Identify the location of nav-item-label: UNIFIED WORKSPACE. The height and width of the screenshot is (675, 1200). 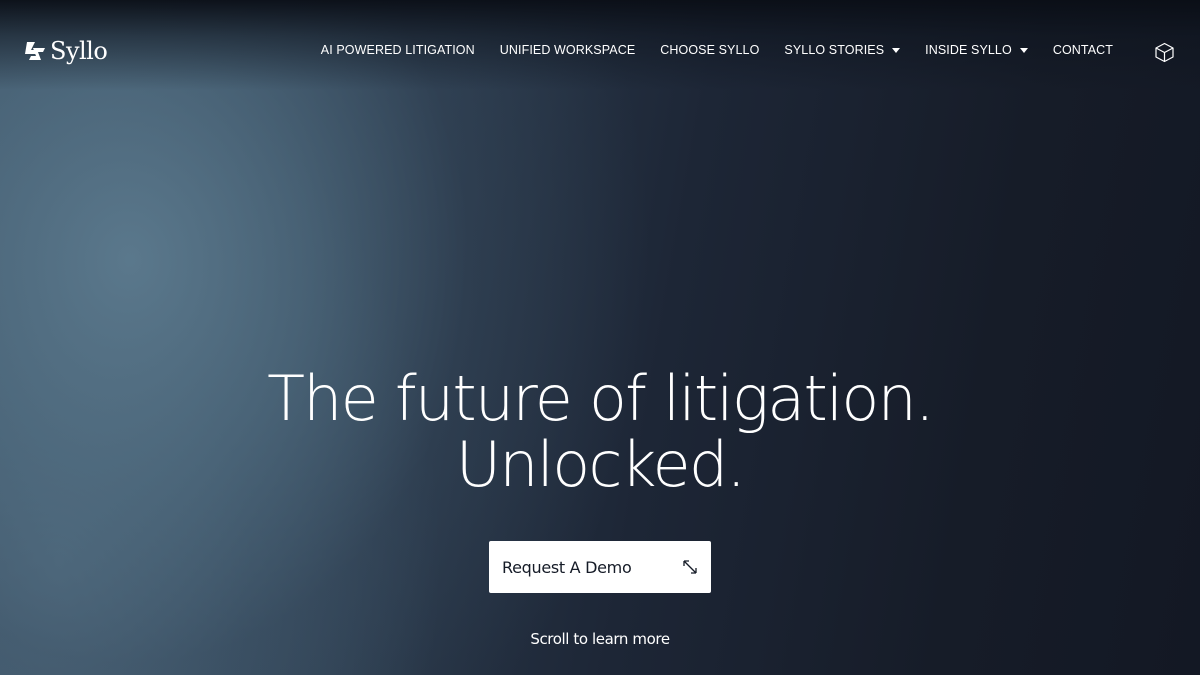
(567, 50).